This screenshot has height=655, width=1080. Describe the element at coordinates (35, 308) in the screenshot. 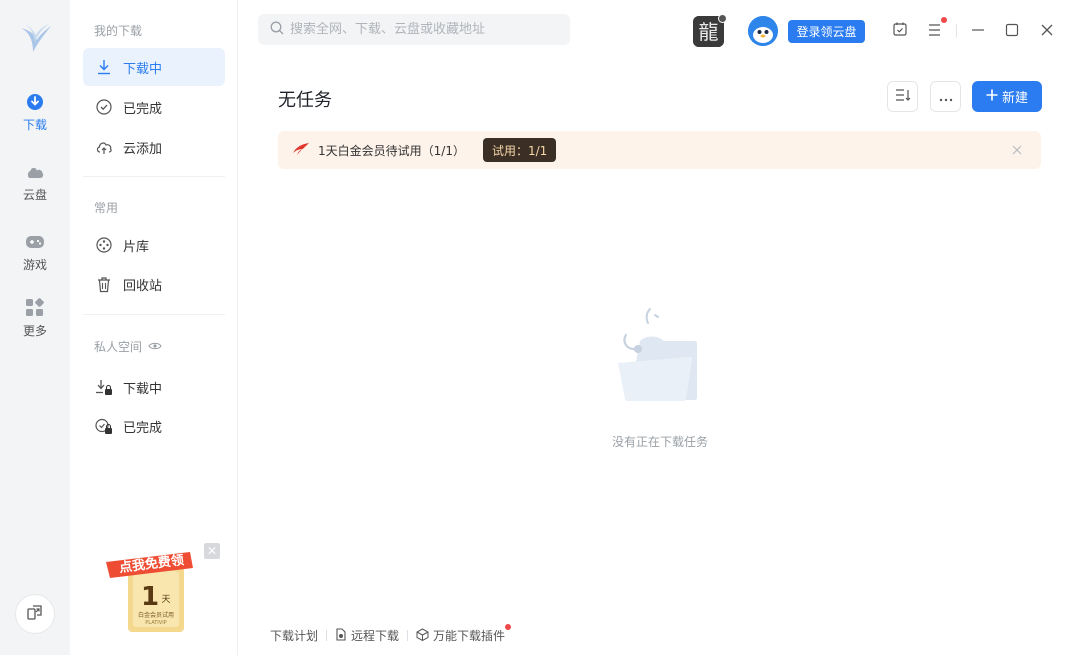

I see `grid-icon` at that location.